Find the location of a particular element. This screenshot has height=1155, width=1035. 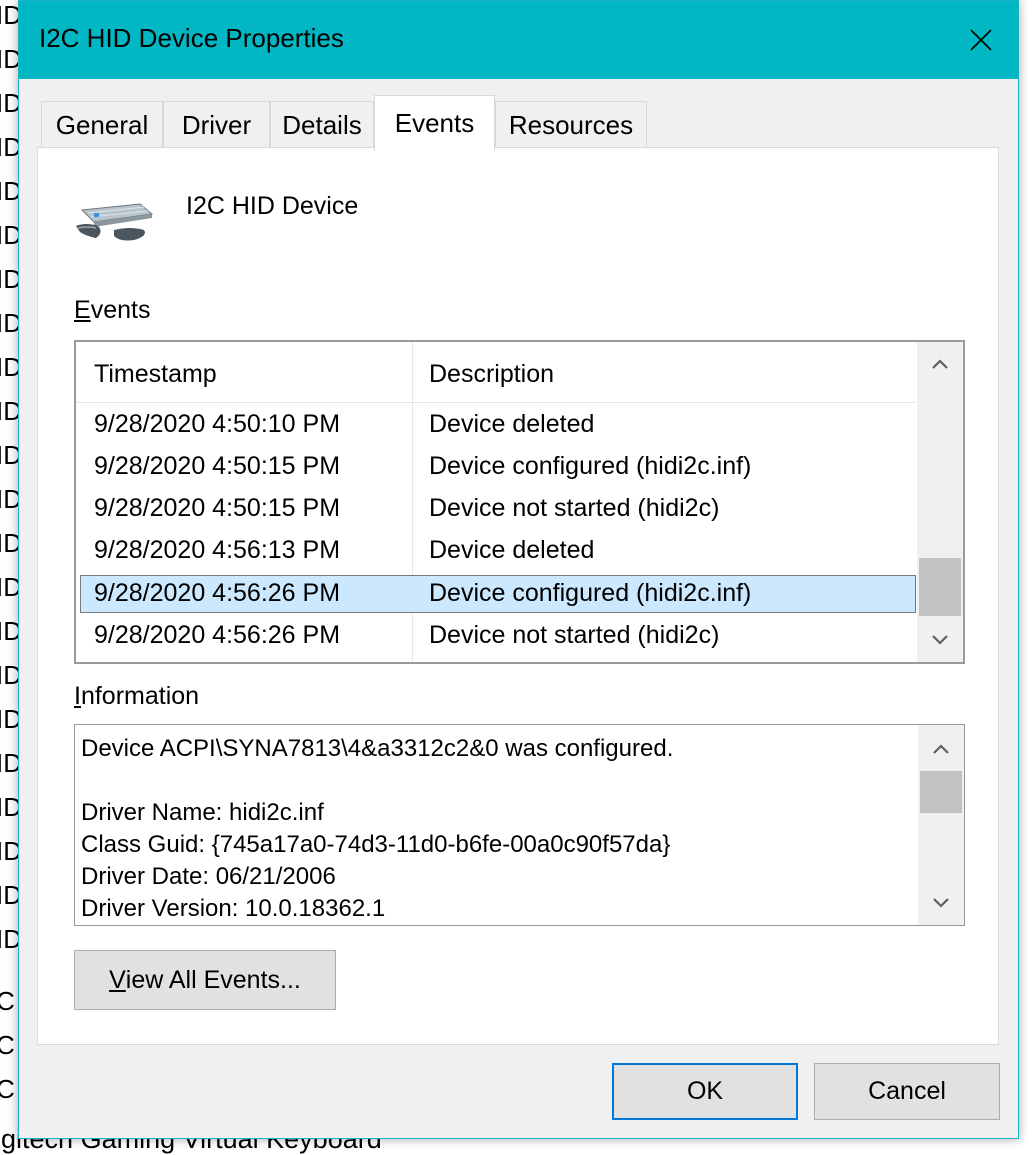

close-button is located at coordinates (981, 40).